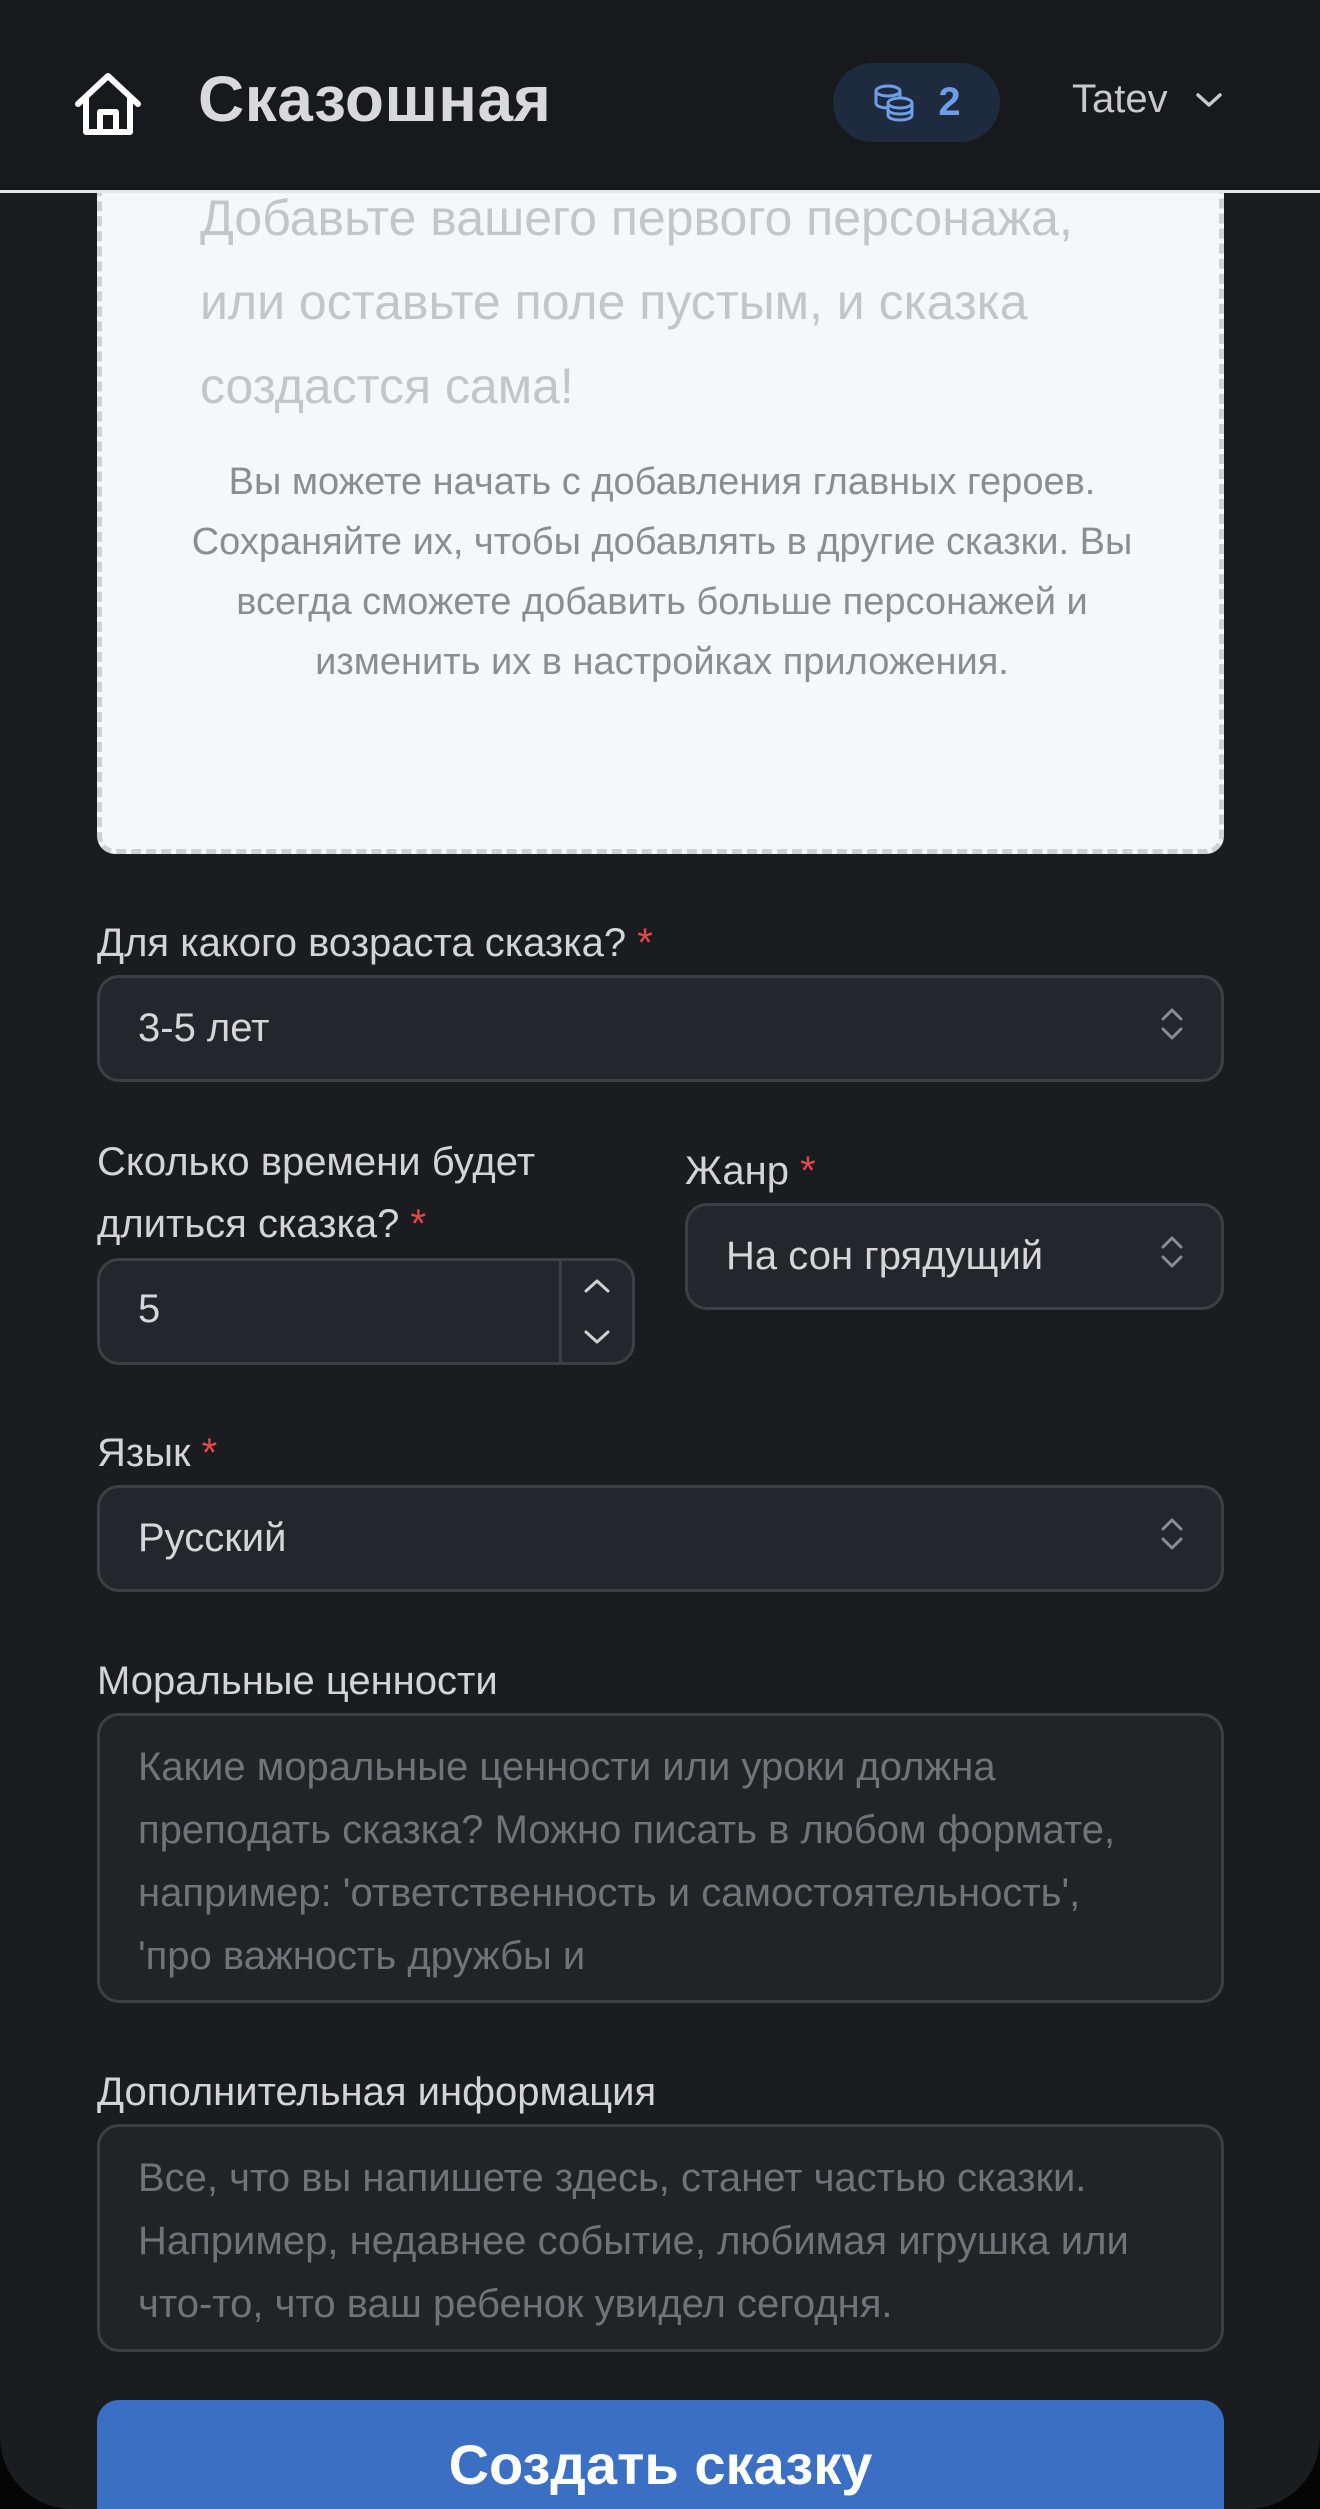  Describe the element at coordinates (916, 102) in the screenshot. I see `credits-badge: 2` at that location.